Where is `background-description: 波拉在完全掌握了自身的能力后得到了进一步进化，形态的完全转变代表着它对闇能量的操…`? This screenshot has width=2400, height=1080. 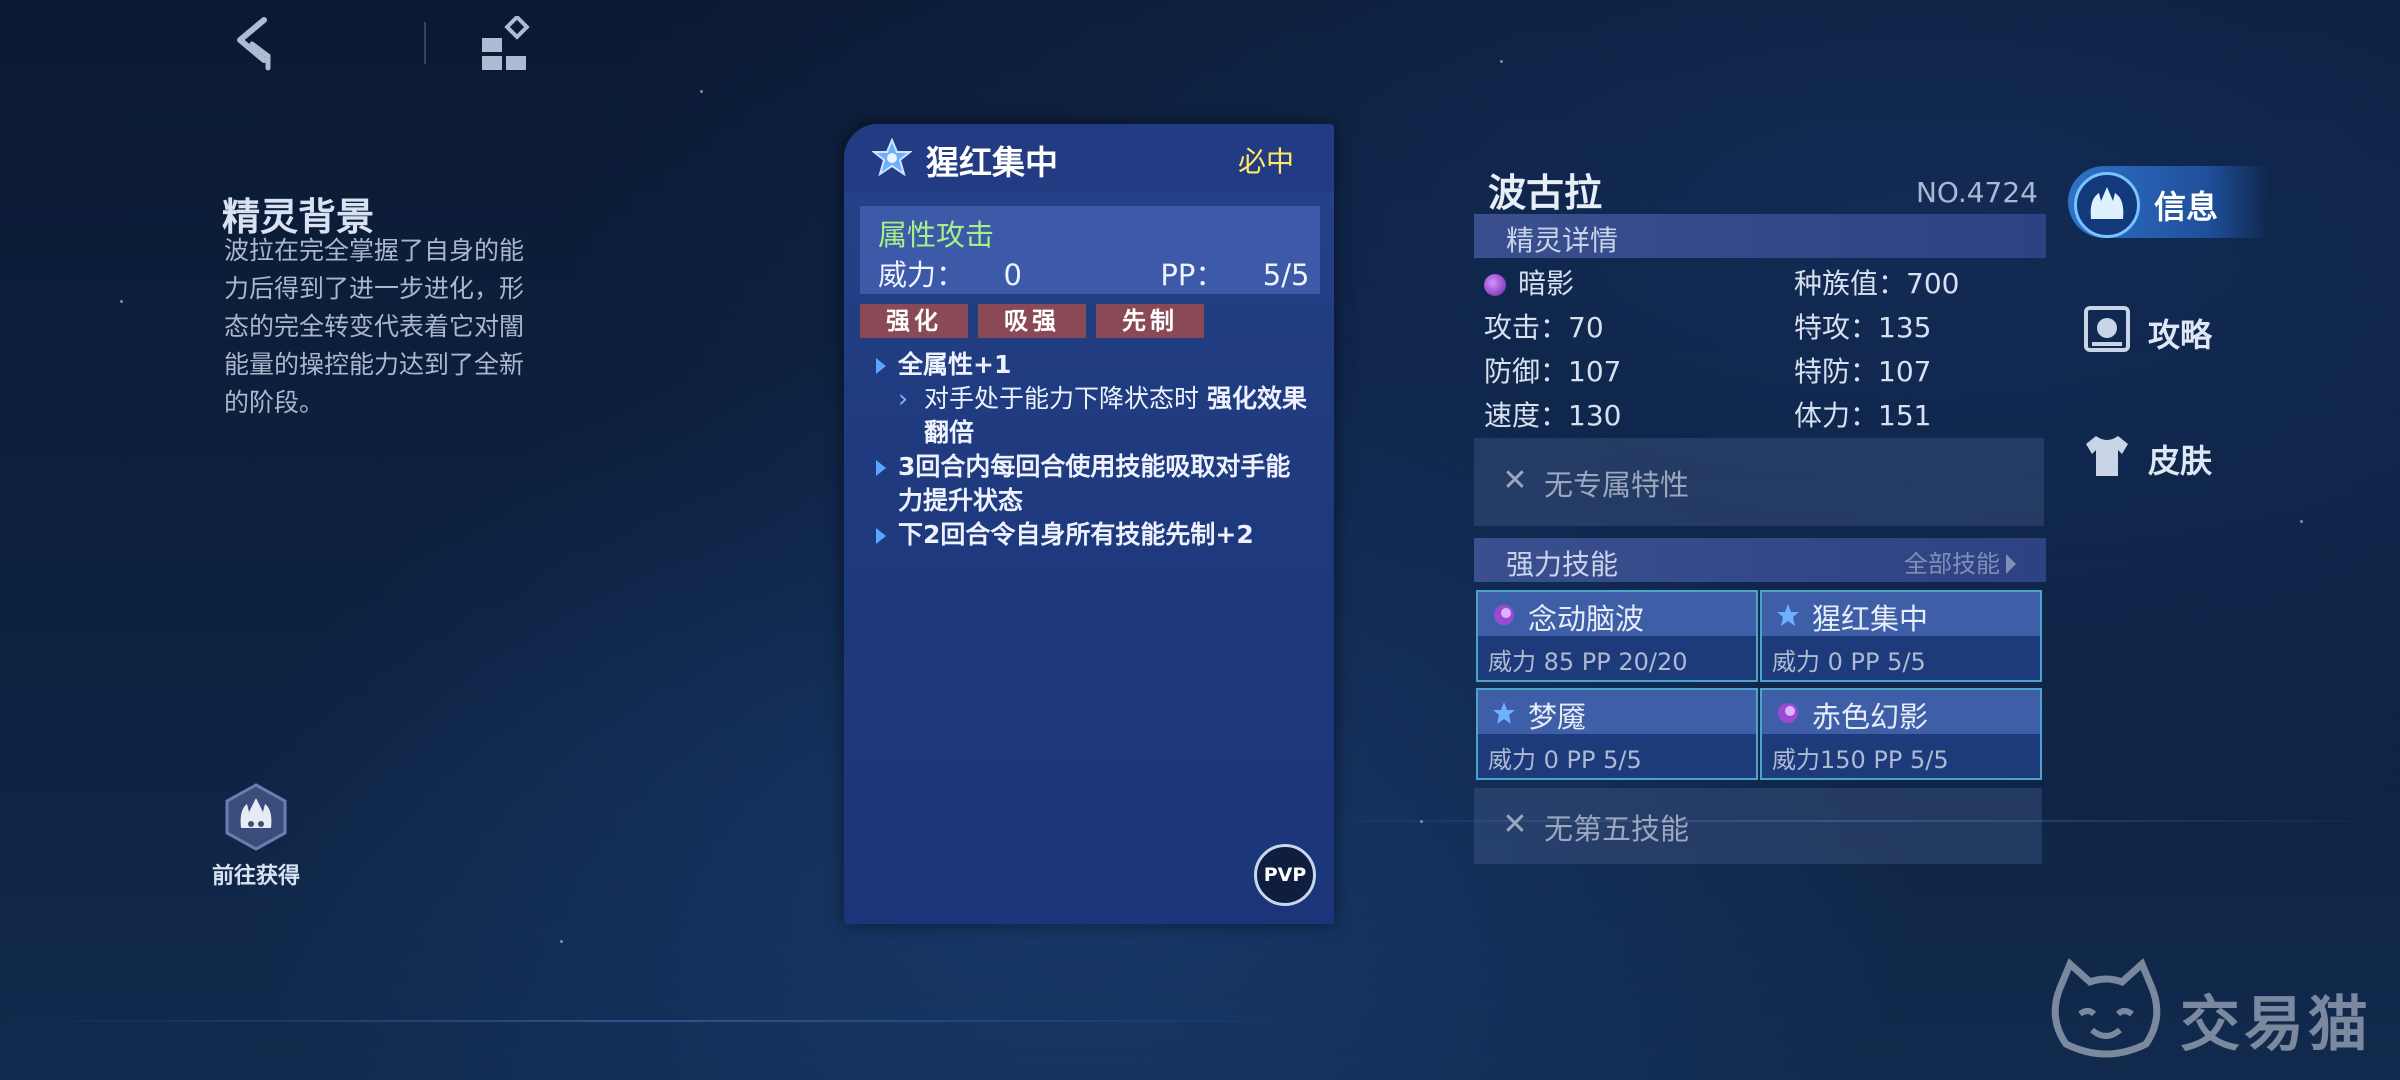 background-description: 波拉在完全掌握了自身的能力后得到了进一步进化，形态的完全转变代表着它对闇能量的操… is located at coordinates (374, 326).